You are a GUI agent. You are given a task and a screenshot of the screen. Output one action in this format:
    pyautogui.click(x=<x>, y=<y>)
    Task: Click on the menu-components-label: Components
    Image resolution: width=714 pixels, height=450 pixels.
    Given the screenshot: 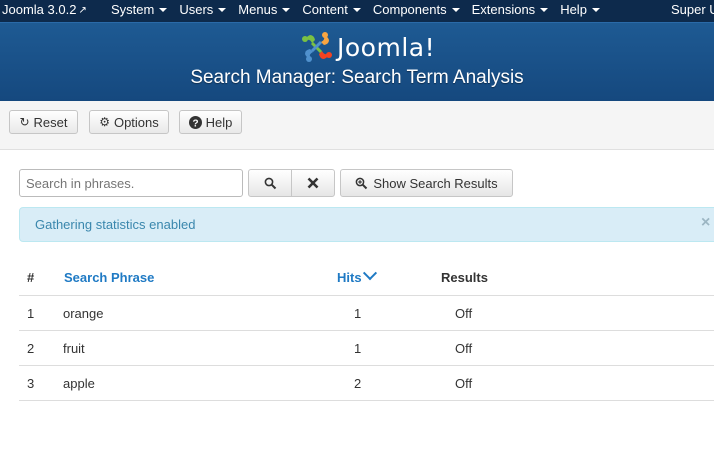 What is the action you would take?
    pyautogui.click(x=409, y=9)
    